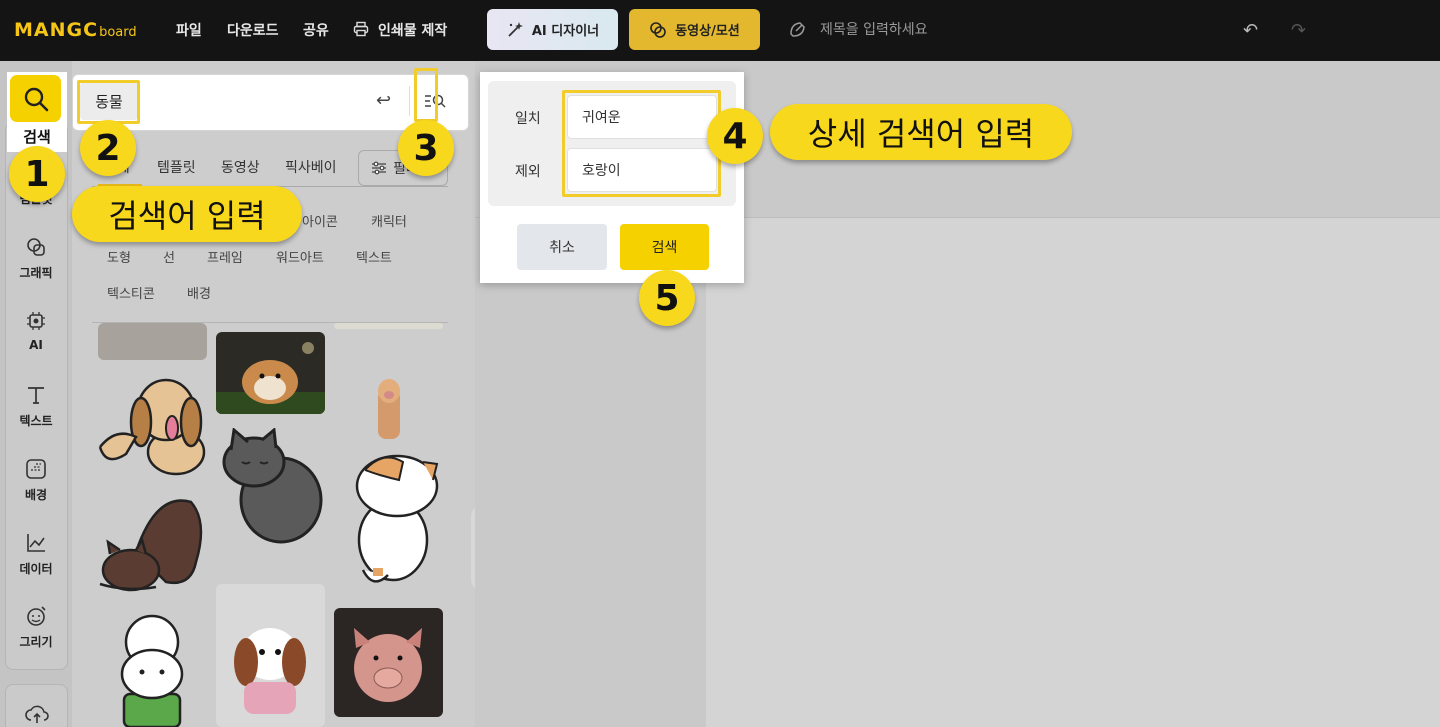 The height and width of the screenshot is (727, 1440). What do you see at coordinates (36, 406) in the screenshot?
I see `sidebar-item-text: 텍스트` at bounding box center [36, 406].